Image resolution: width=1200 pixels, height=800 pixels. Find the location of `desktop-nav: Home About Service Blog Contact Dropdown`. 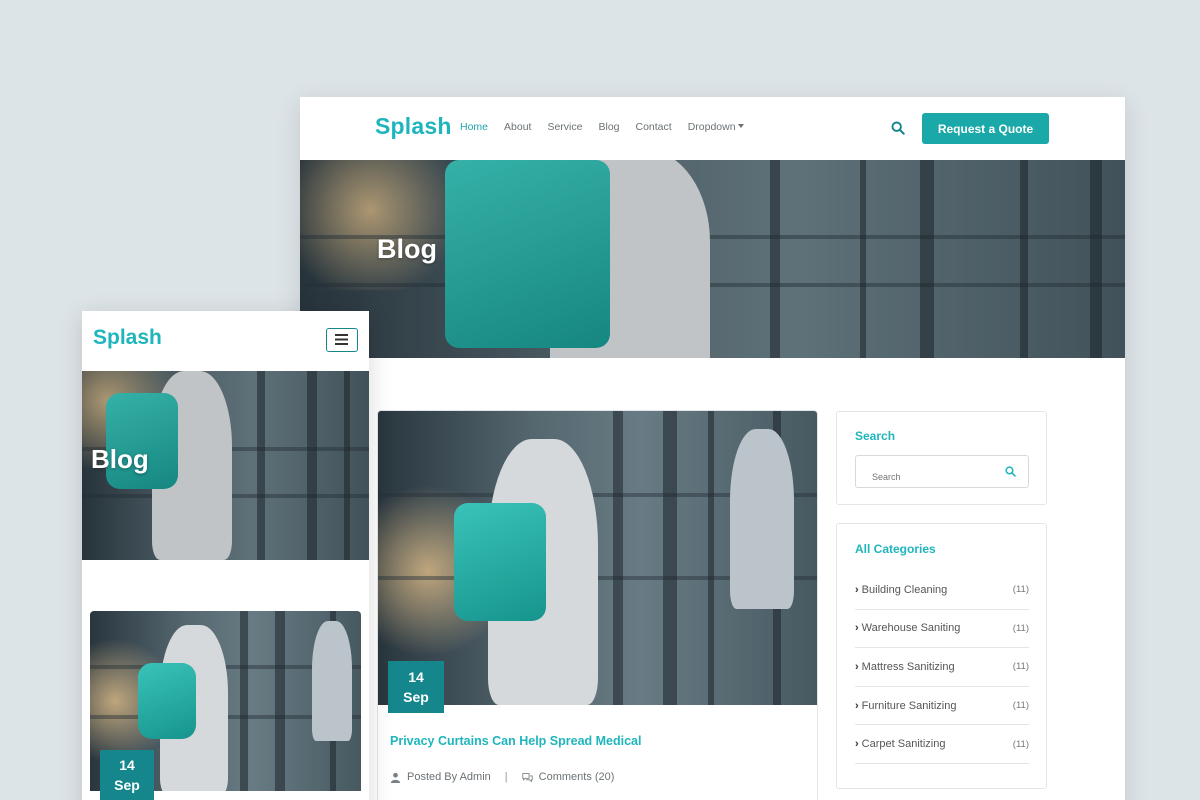

desktop-nav: Home About Service Blog Contact Dropdown is located at coordinates (602, 127).